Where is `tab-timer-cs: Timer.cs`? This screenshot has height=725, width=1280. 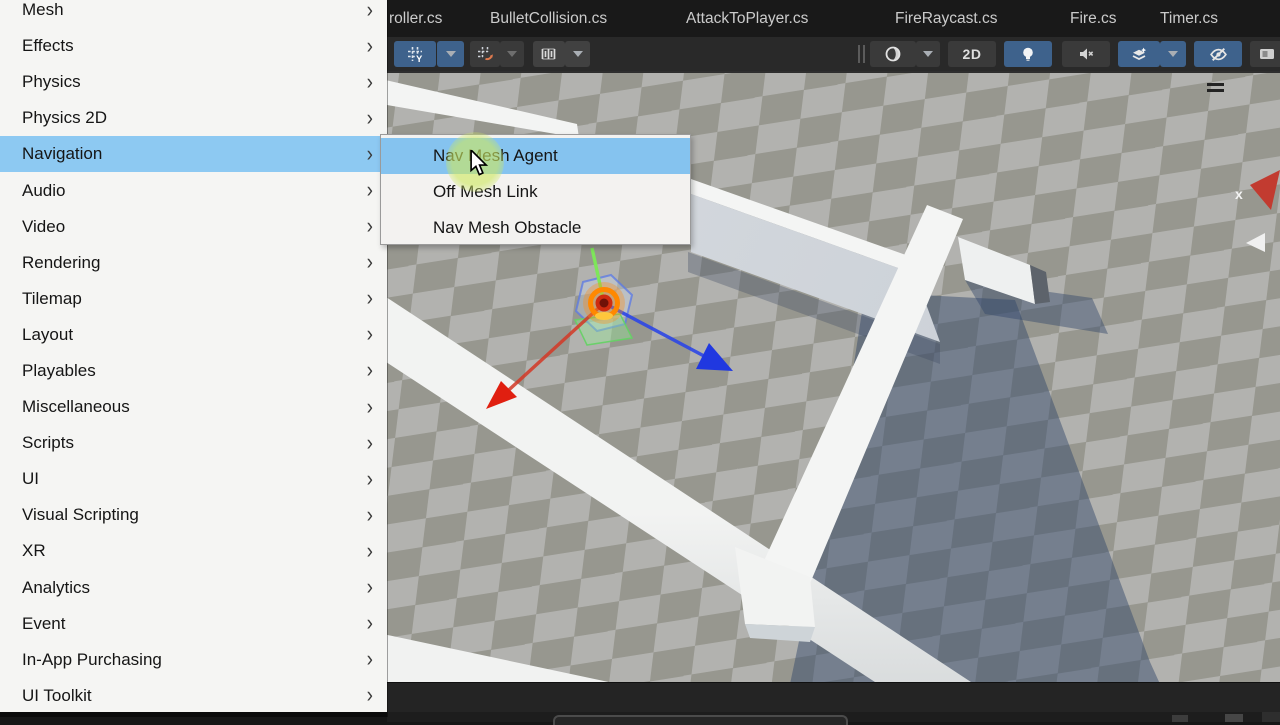 tab-timer-cs: Timer.cs is located at coordinates (1189, 18).